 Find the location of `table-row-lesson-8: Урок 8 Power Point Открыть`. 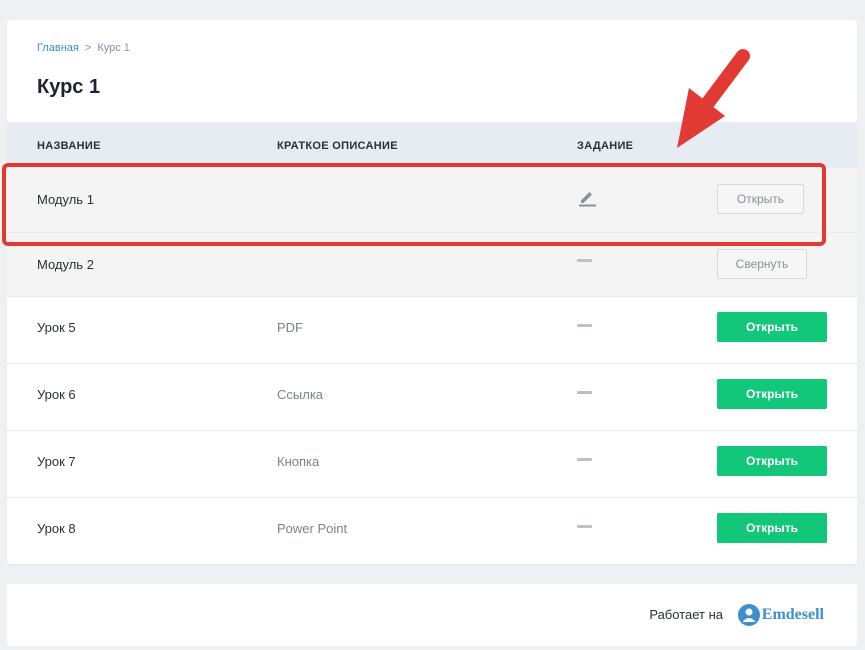

table-row-lesson-8: Урок 8 Power Point Открыть is located at coordinates (432, 530).